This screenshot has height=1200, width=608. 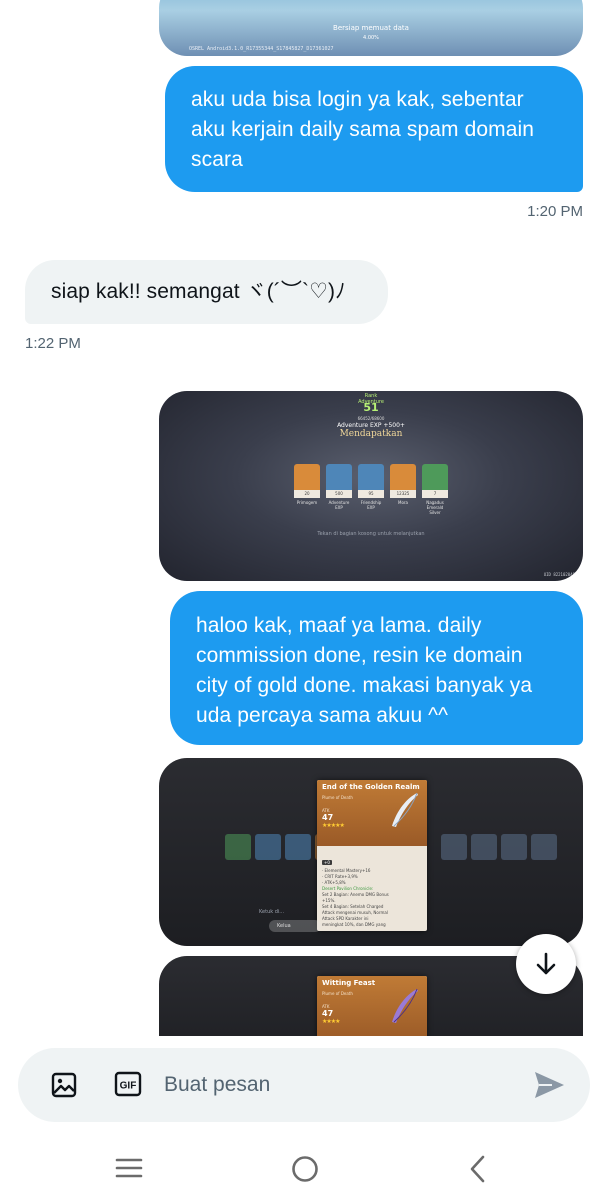 I want to click on background-items-right, so click(x=499, y=847).